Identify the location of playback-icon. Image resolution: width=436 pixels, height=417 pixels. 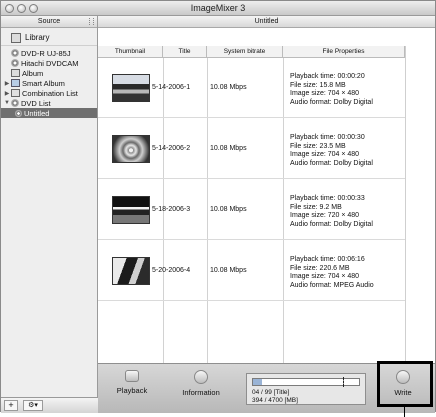
(132, 376).